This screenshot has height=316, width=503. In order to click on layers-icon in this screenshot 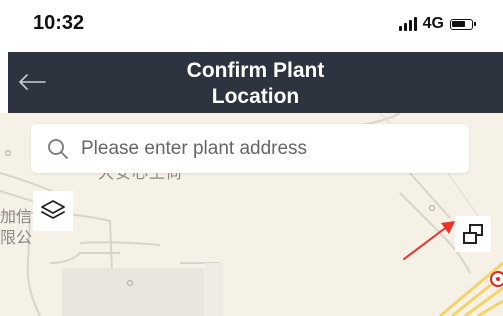, I will do `click(53, 209)`.